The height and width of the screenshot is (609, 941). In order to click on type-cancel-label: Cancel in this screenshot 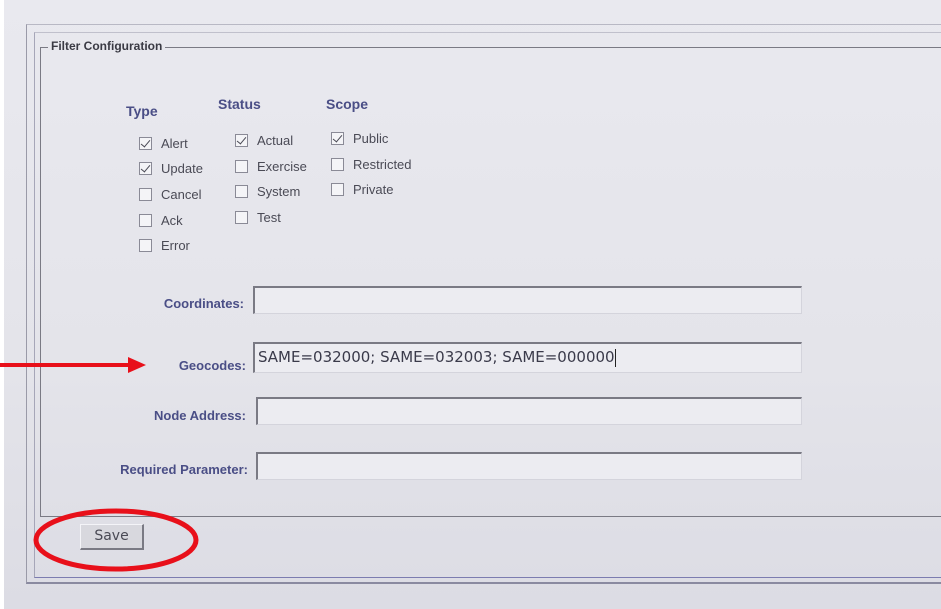, I will do `click(181, 194)`.